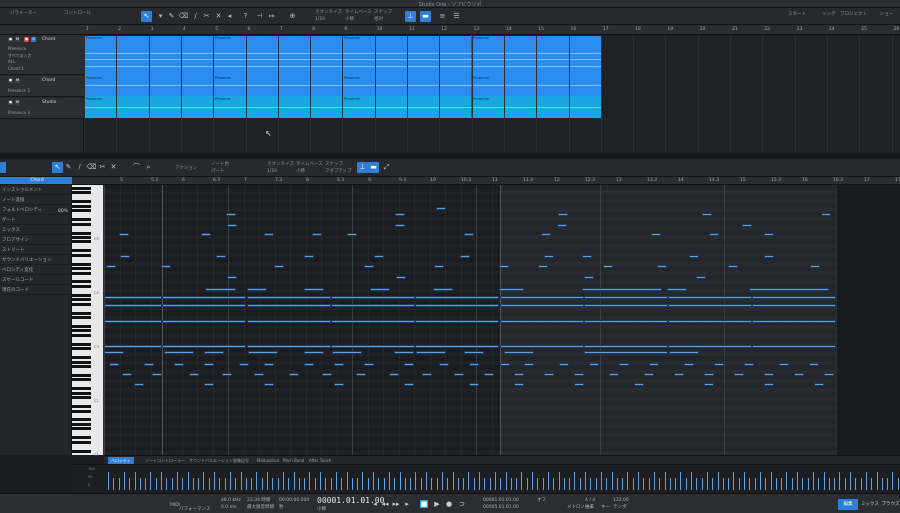 The width and height of the screenshot is (900, 513). What do you see at coordinates (456, 16) in the screenshot?
I see `timeline-icon: ☰` at bounding box center [456, 16].